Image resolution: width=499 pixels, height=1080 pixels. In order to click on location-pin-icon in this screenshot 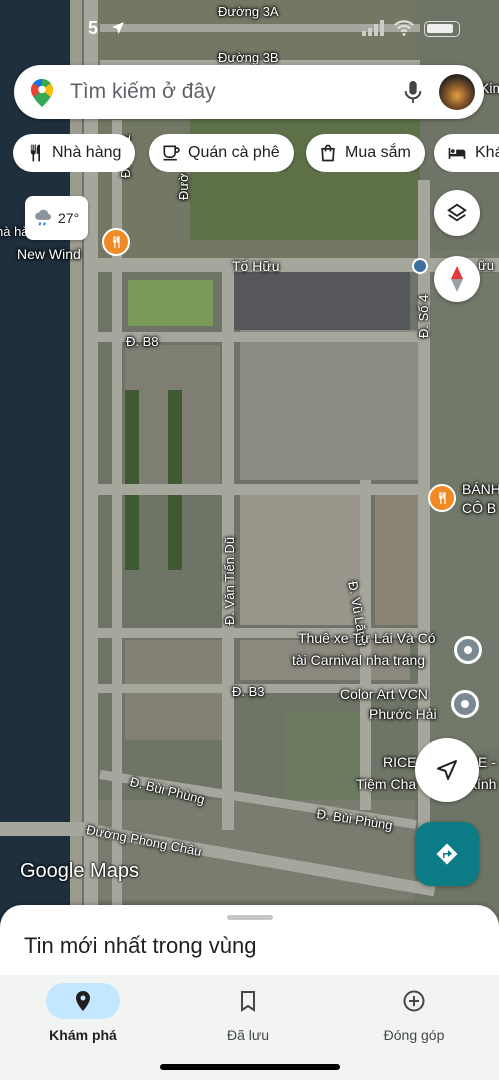, I will do `click(83, 1001)`.